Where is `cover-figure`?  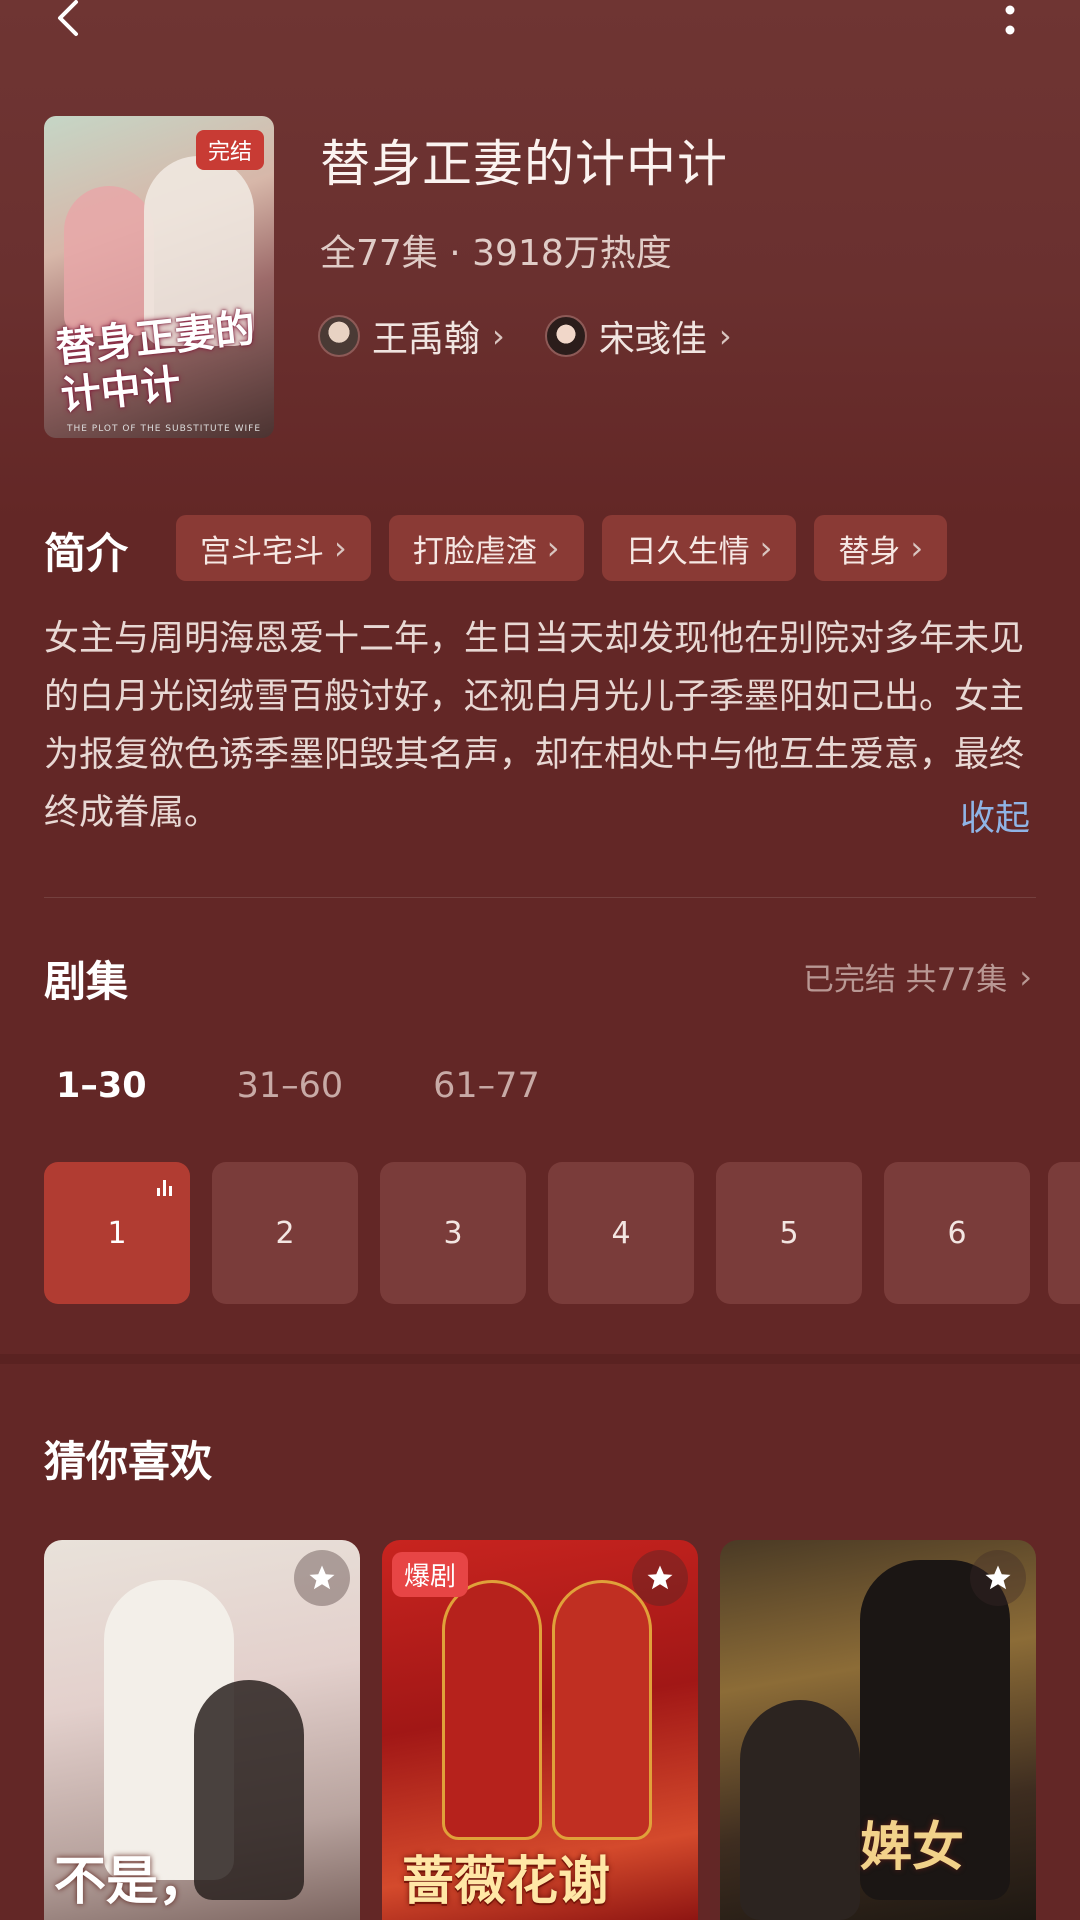 cover-figure is located at coordinates (109, 261).